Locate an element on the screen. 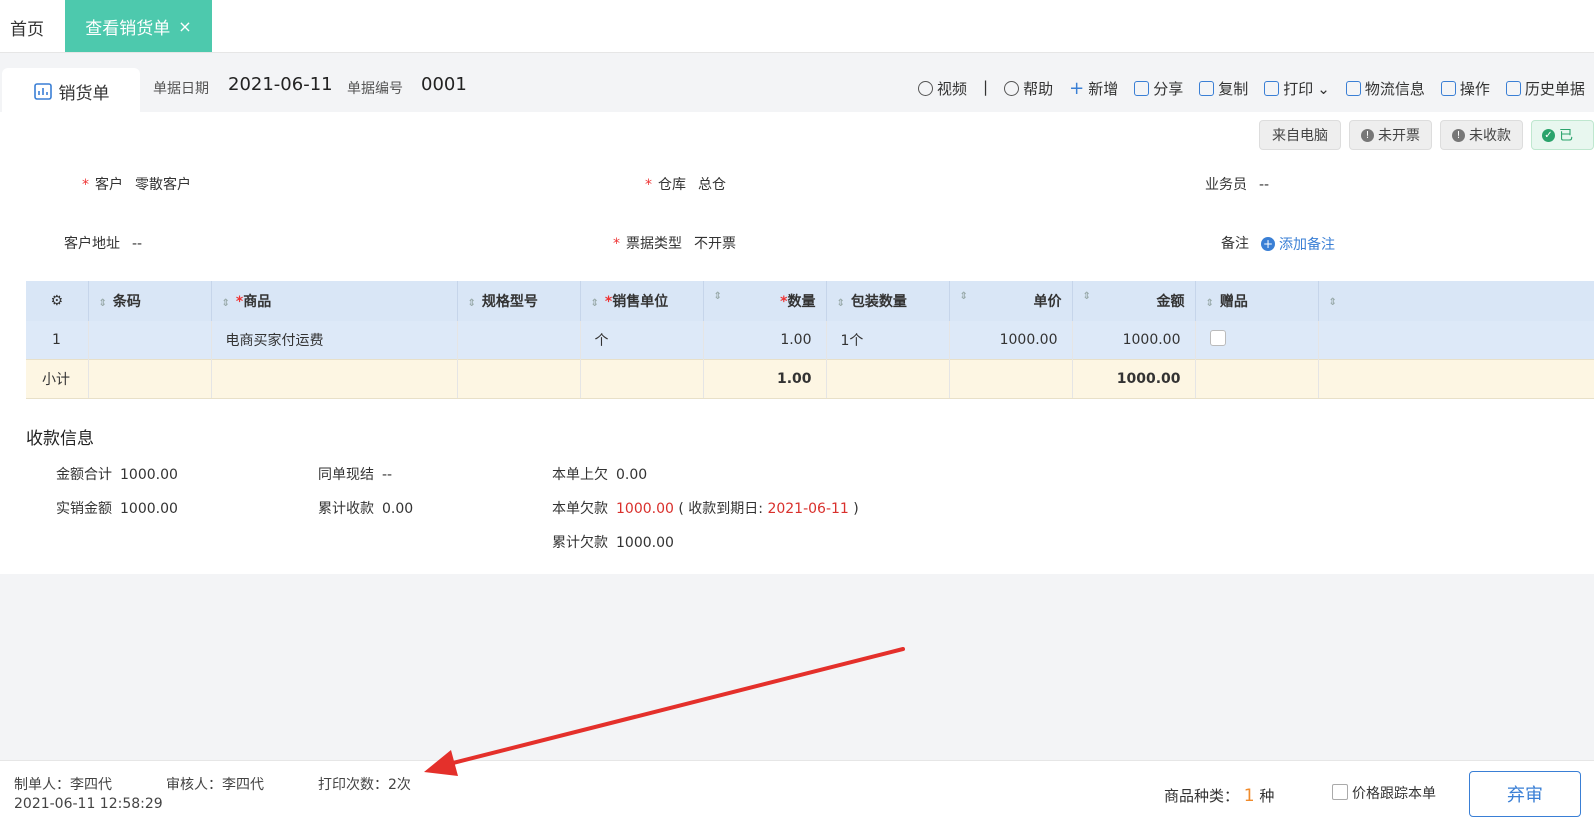  alert-icon: ! is located at coordinates (1367, 135).